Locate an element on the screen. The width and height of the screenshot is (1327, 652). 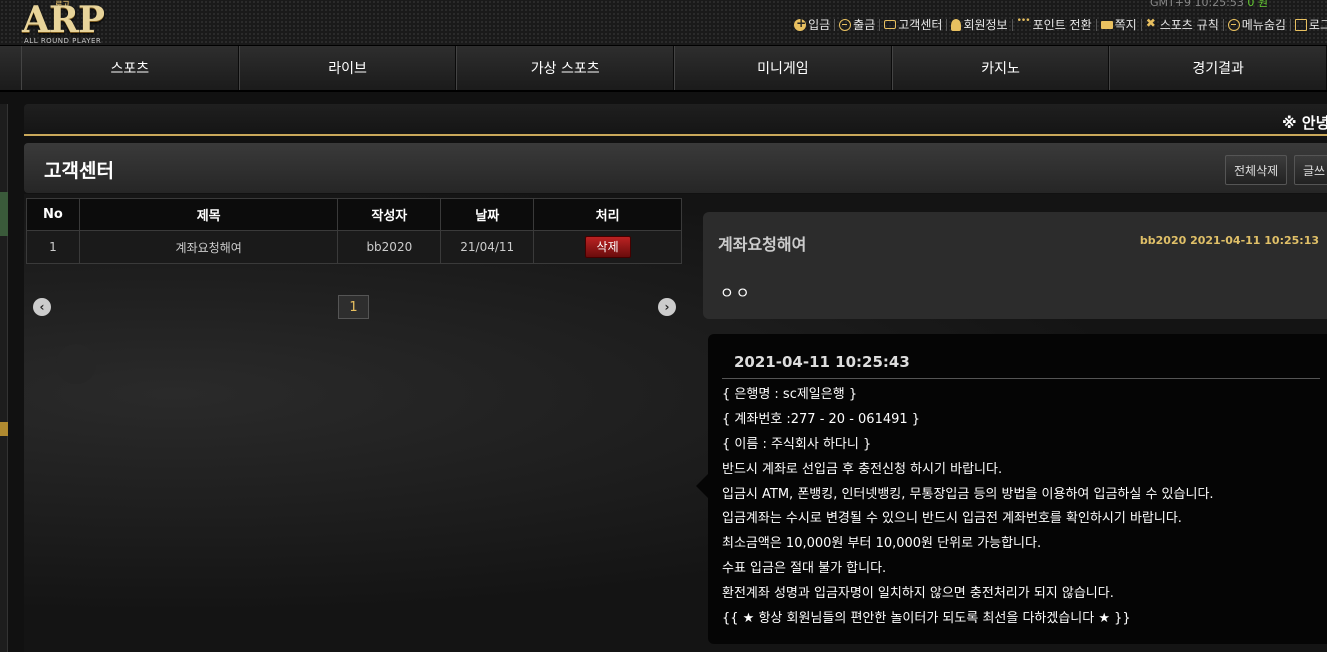
row-title: 계좌요청해여 is located at coordinates (208, 247).